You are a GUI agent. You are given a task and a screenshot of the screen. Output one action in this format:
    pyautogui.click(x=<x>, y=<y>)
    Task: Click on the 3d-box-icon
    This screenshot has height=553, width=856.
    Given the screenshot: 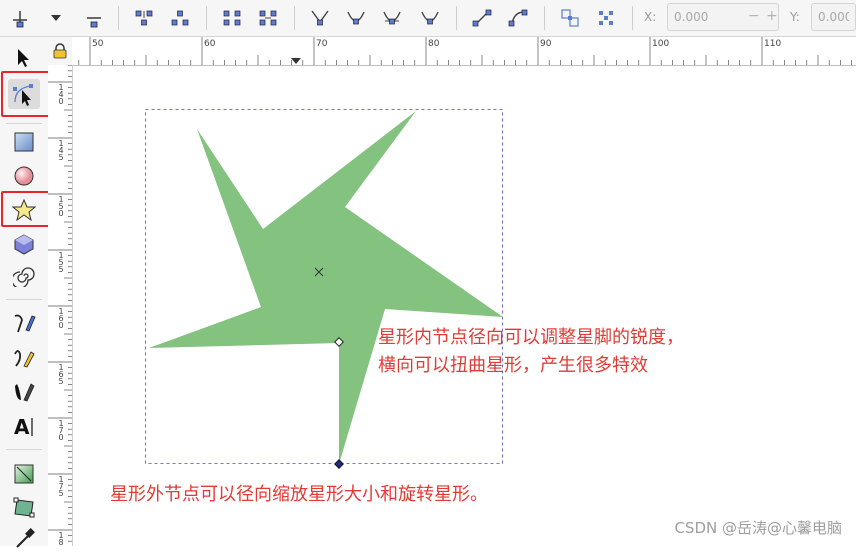 What is the action you would take?
    pyautogui.click(x=24, y=244)
    